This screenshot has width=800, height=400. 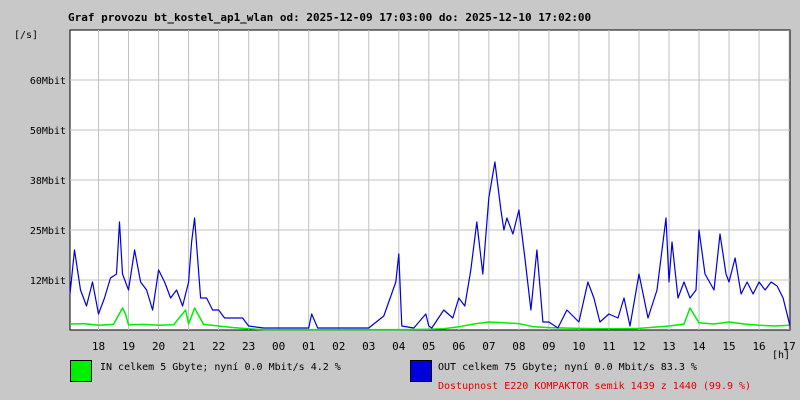 I want to click on y-tick-label: 50Mbit, so click(x=48, y=131).